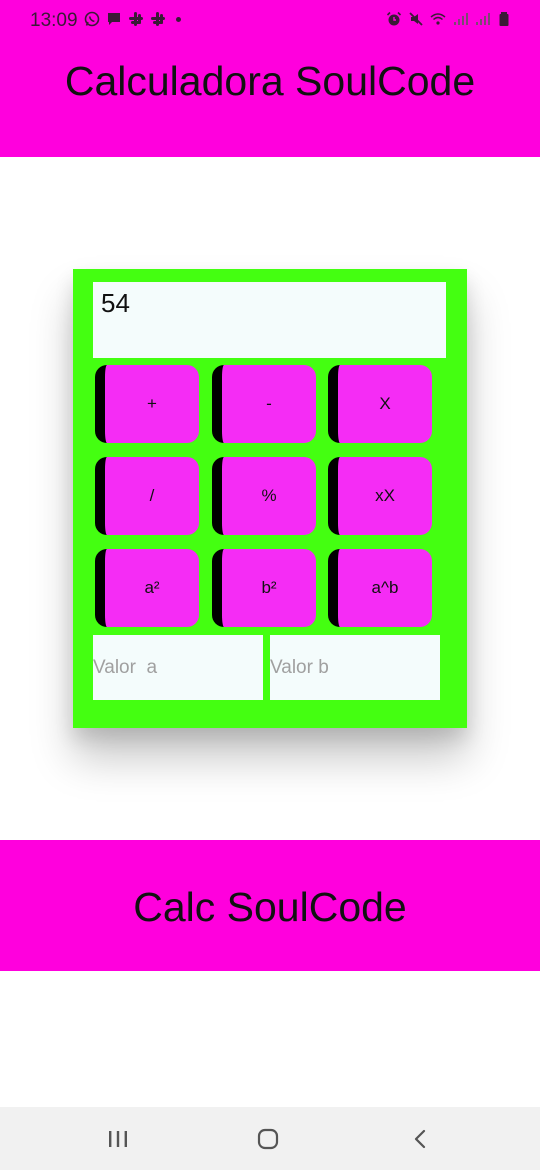  What do you see at coordinates (147, 496) in the screenshot?
I see `divide-button: /` at bounding box center [147, 496].